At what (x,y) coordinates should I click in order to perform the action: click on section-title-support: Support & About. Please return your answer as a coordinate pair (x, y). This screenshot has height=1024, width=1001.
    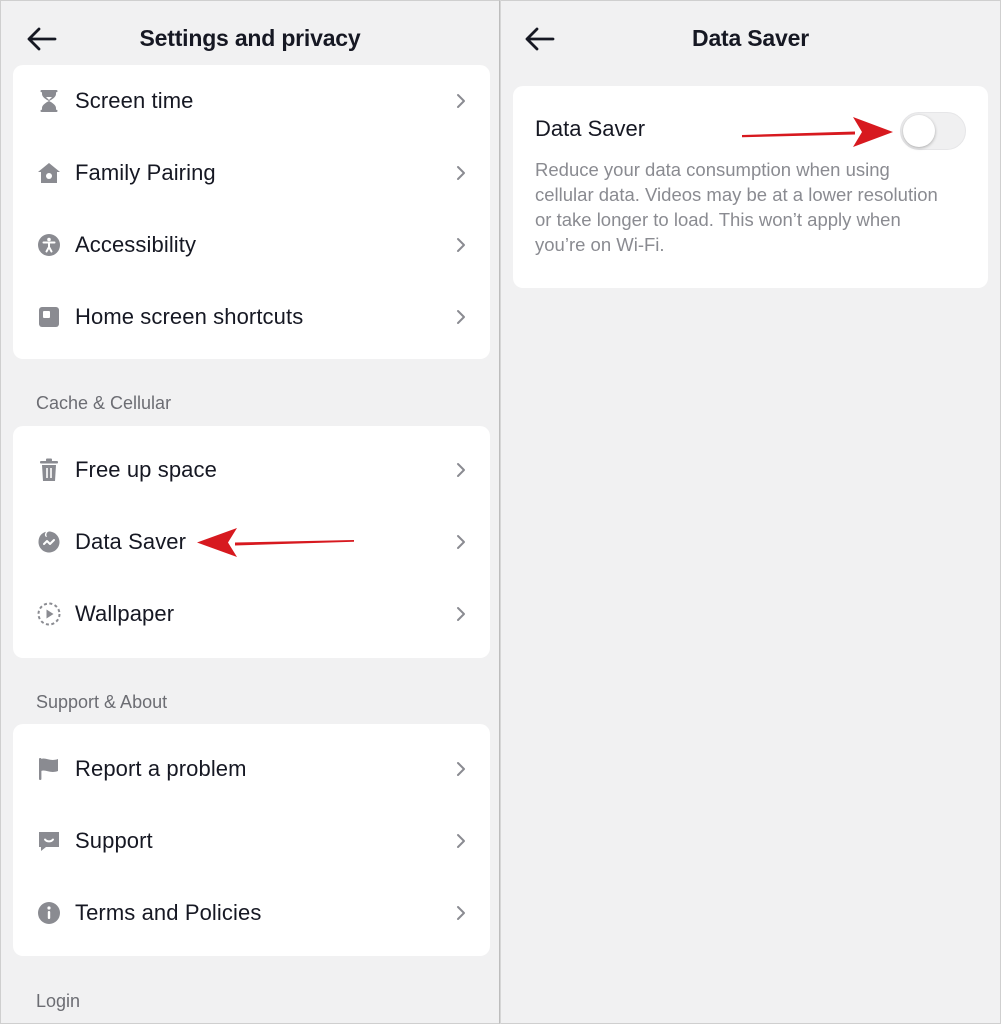
    Looking at the image, I should click on (102, 702).